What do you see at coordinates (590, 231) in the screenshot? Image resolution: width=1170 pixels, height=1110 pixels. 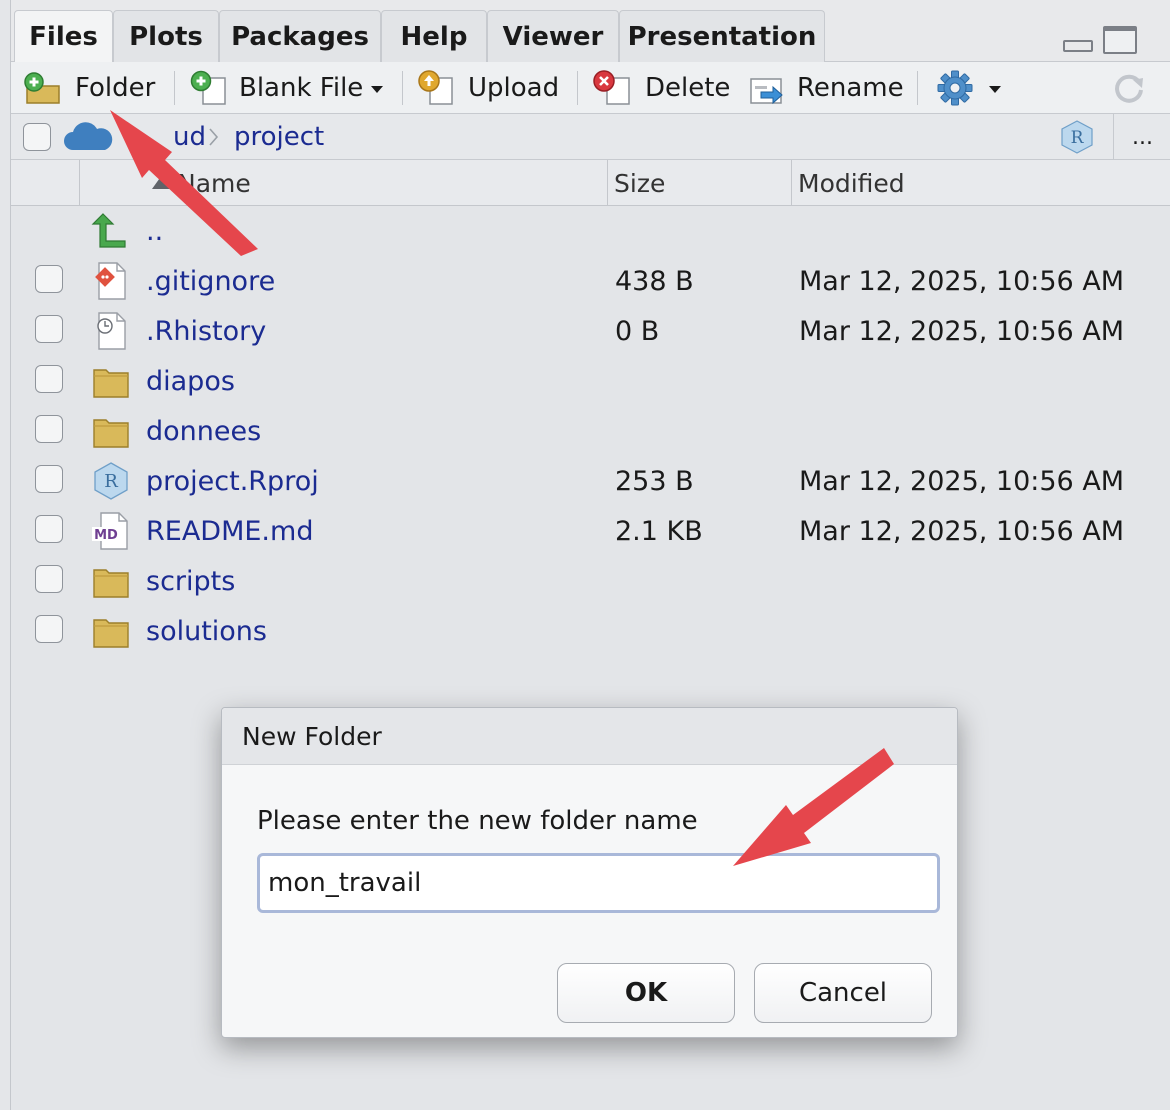 I see `parent-directory-row: ..` at bounding box center [590, 231].